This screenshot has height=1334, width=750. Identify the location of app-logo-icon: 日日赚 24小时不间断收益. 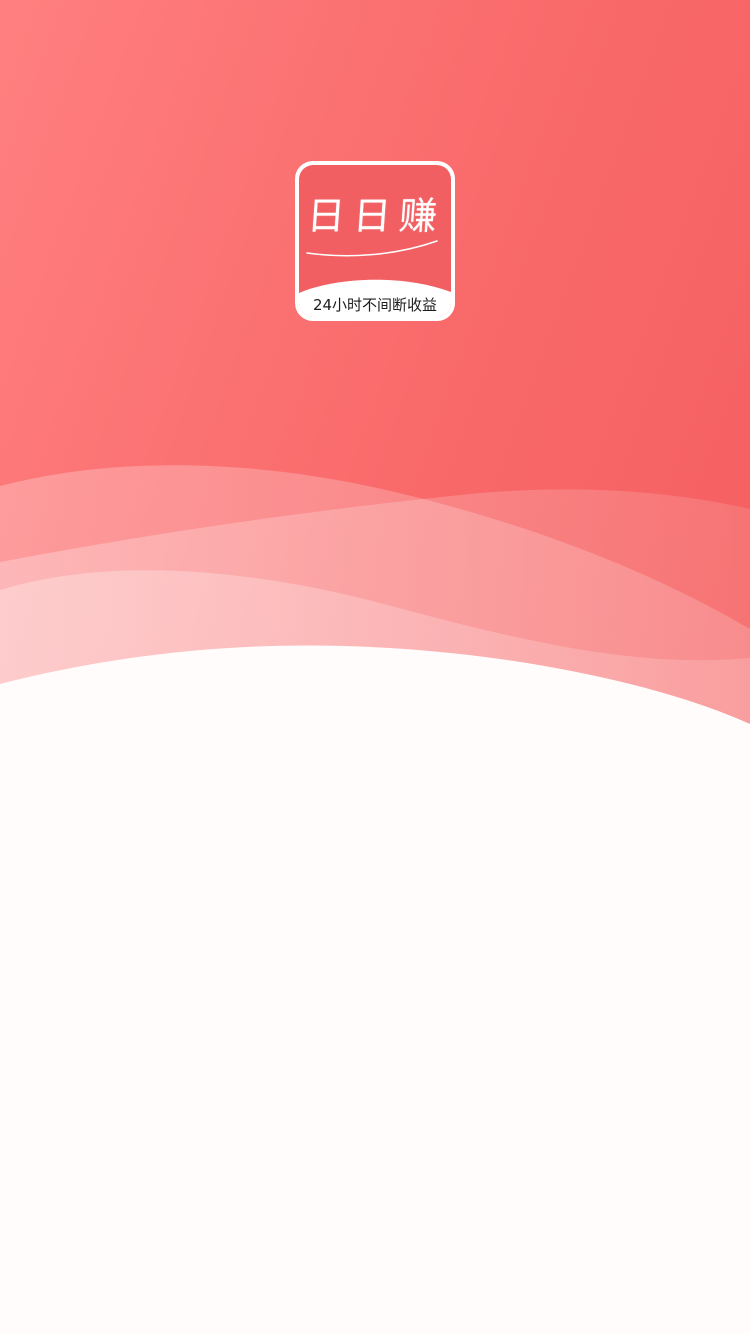
(375, 241).